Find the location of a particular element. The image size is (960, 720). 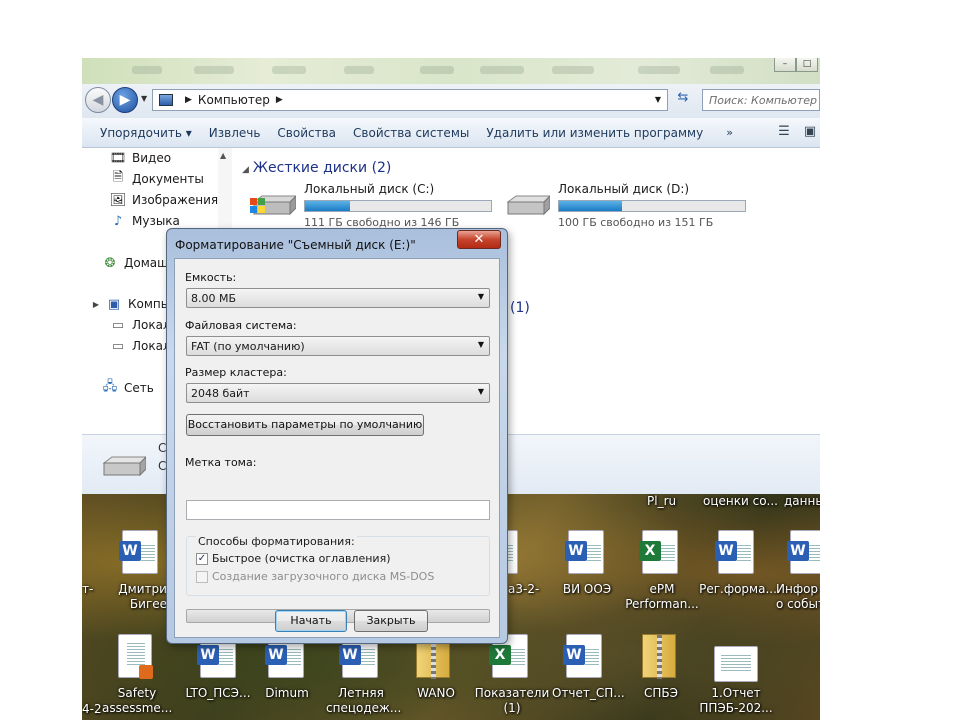

recent-pages-dropdown: ▼ is located at coordinates (144, 98).